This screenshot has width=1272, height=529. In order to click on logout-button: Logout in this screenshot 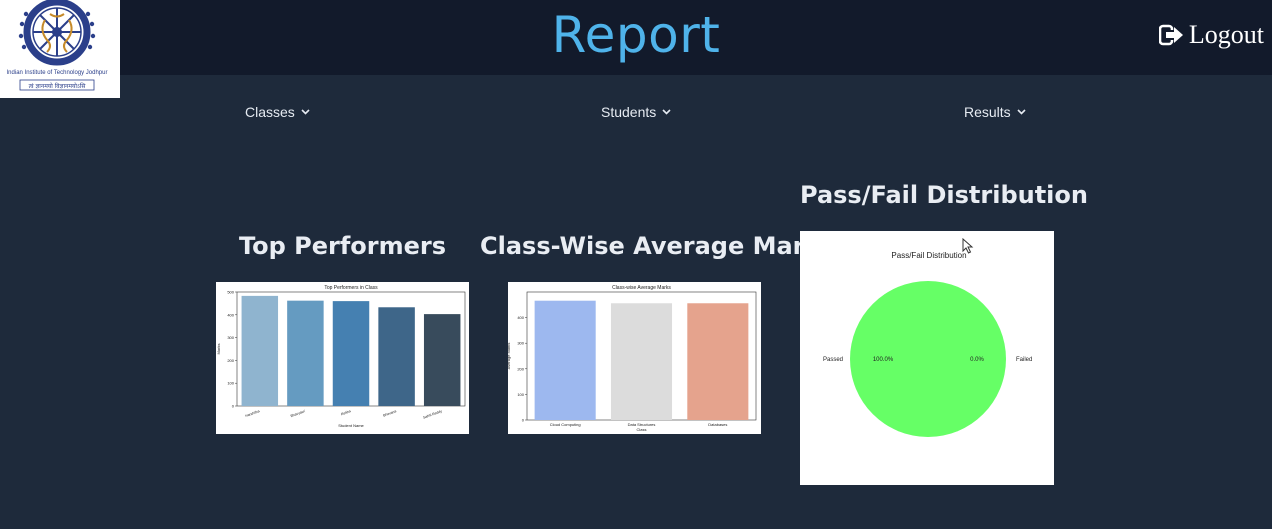, I will do `click(1211, 35)`.